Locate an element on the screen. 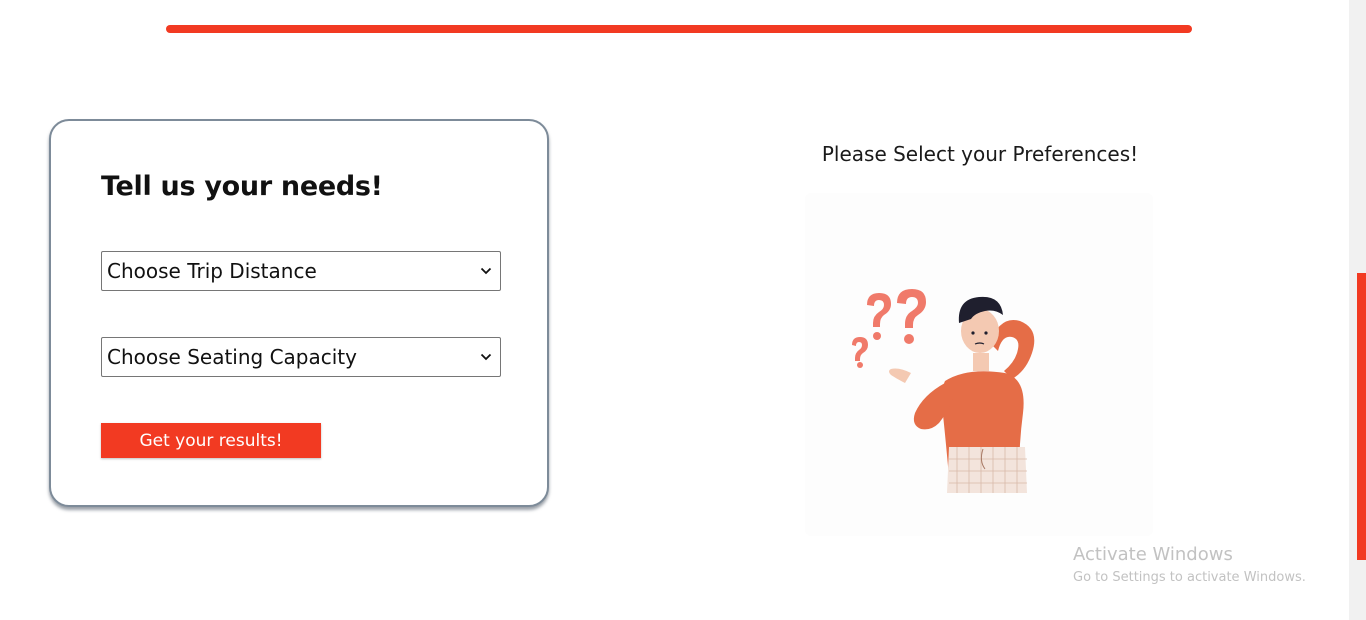  seating-capacity-select: Choose Seating Capacity is located at coordinates (301, 357).